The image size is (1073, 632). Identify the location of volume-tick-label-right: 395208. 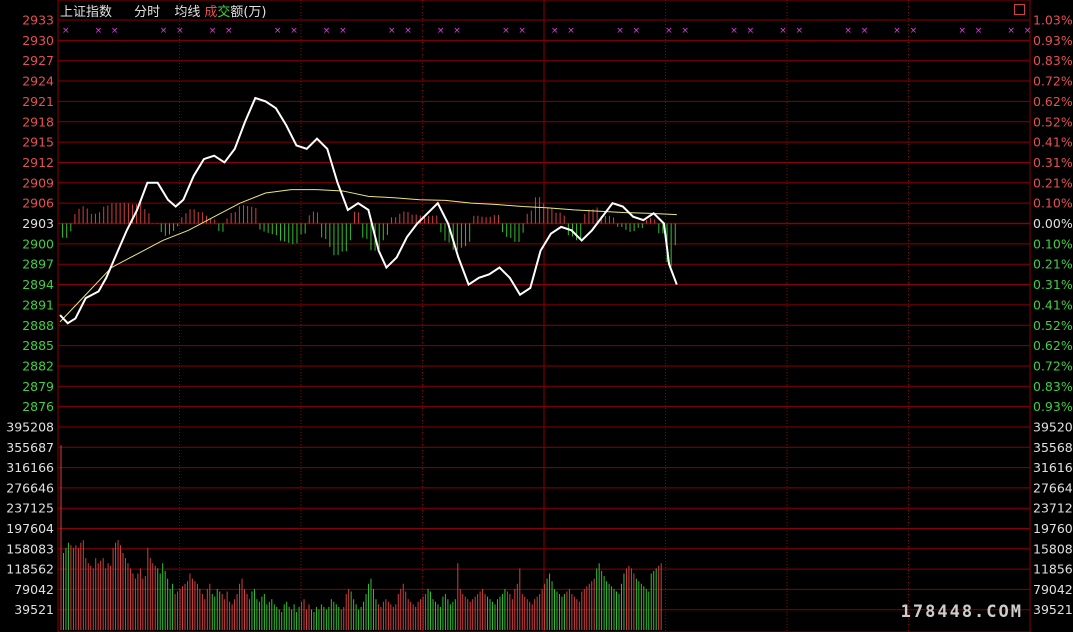
(1053, 427).